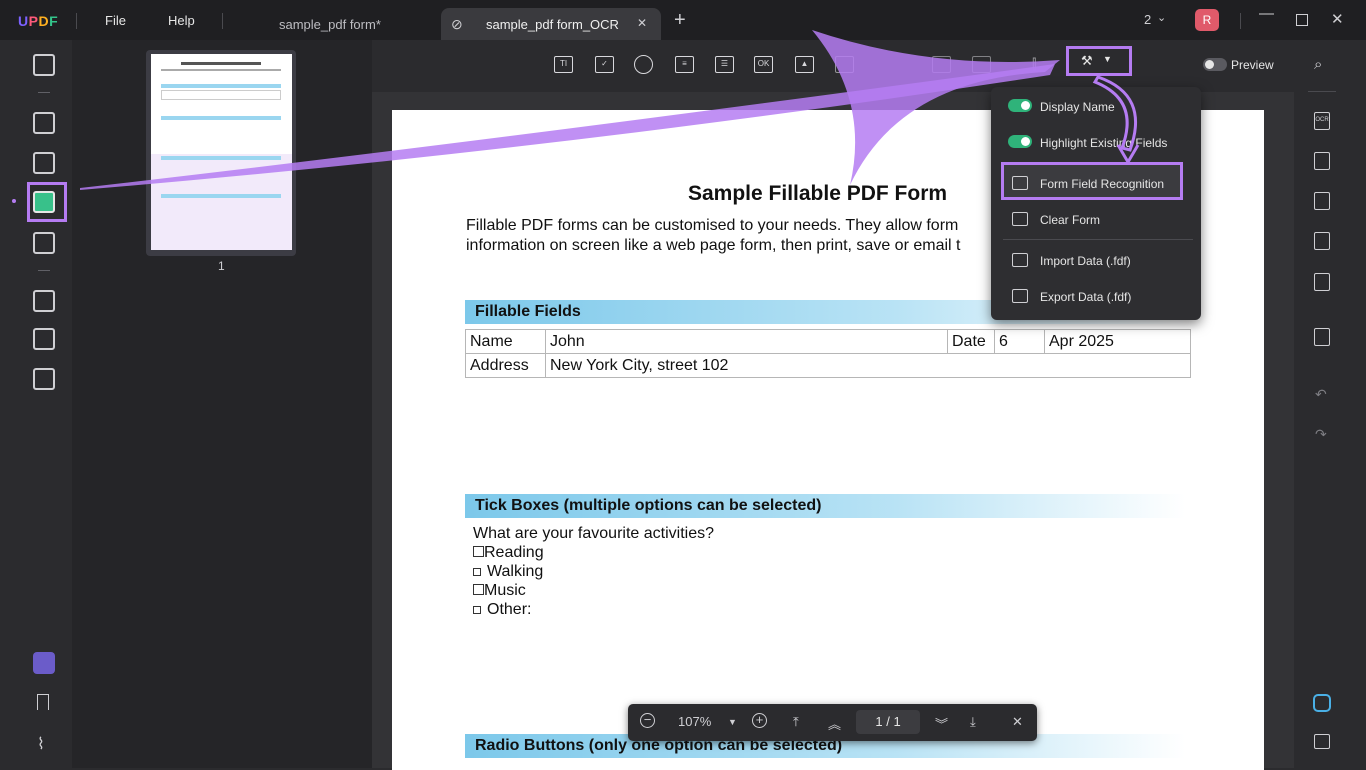 The image size is (1366, 770). I want to click on arrow-head, so click(1128, 154).